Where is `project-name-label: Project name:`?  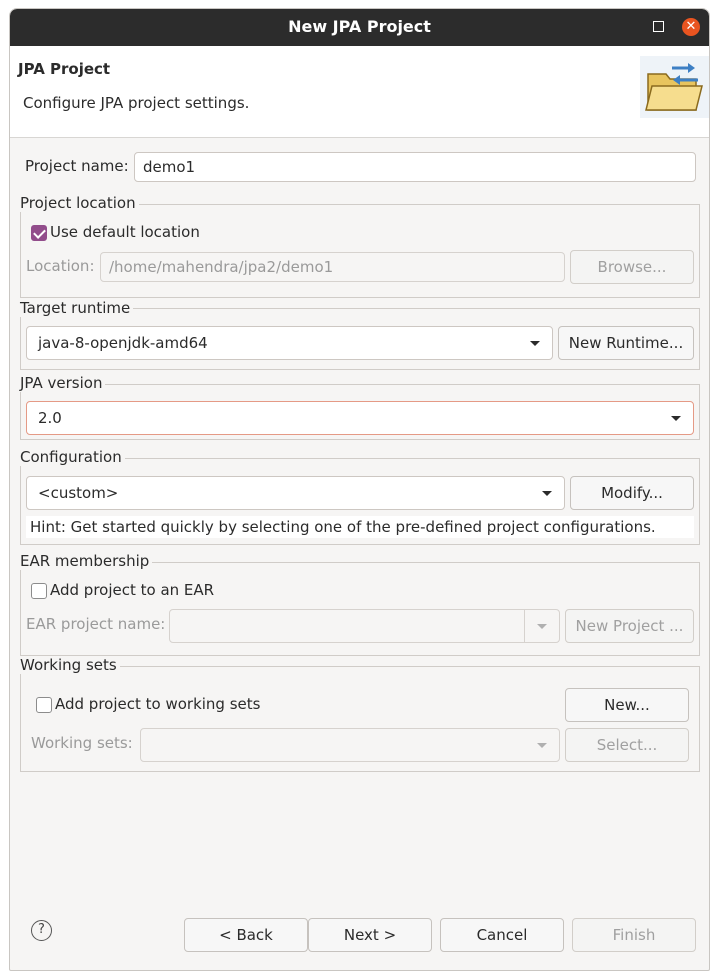 project-name-label: Project name: is located at coordinates (77, 166).